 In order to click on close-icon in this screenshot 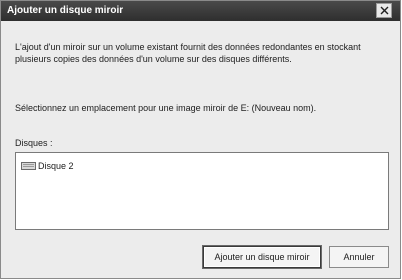, I will do `click(384, 10)`.